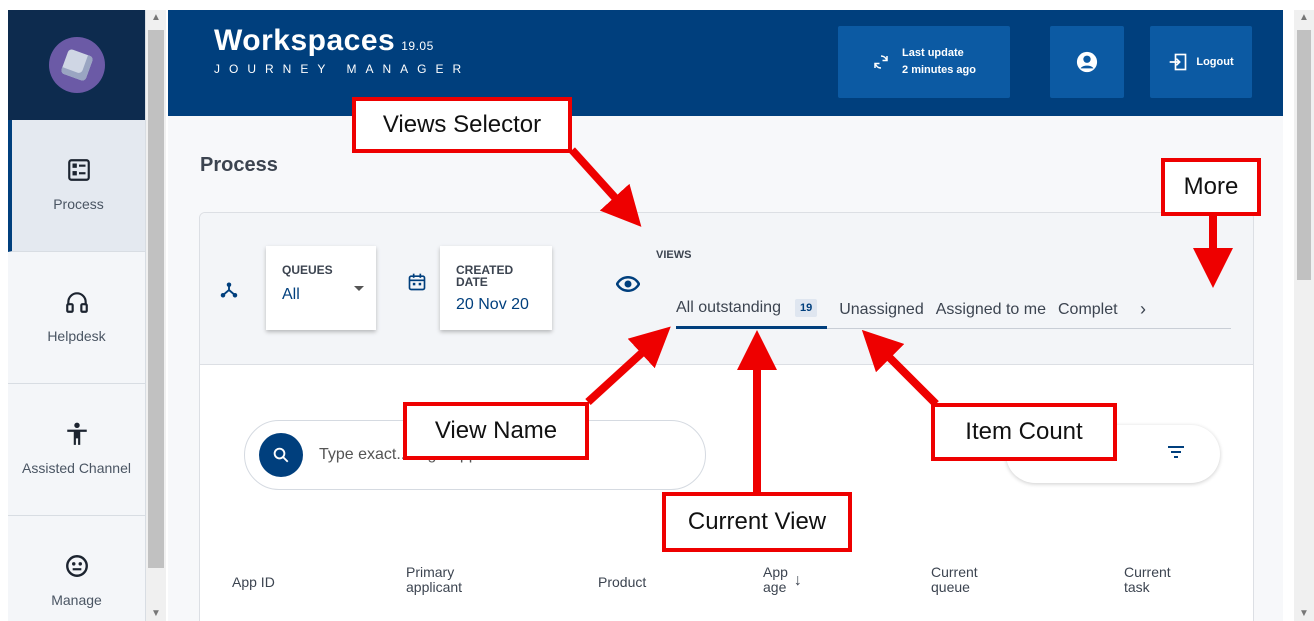 The height and width of the screenshot is (621, 1314). What do you see at coordinates (76, 186) in the screenshot?
I see `sidebar-item-process: Process` at bounding box center [76, 186].